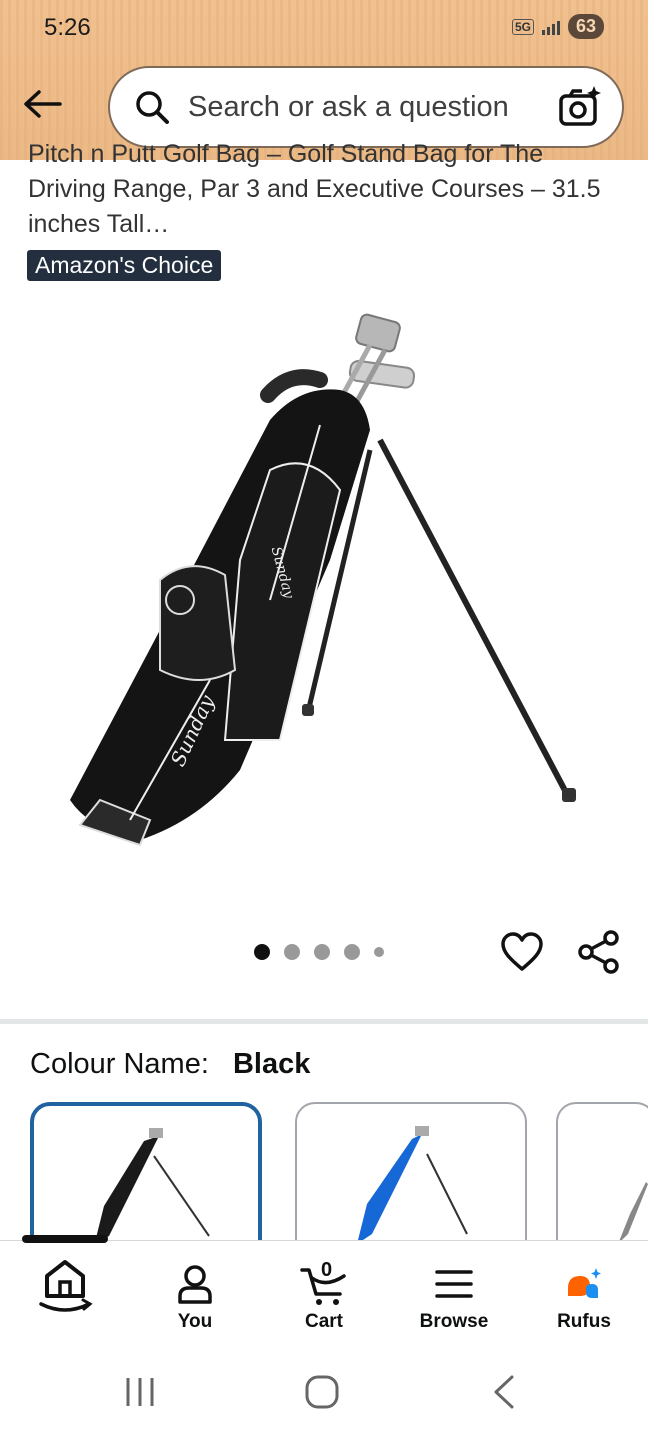 The image size is (648, 1440). I want to click on home-button-icon, so click(322, 1392).